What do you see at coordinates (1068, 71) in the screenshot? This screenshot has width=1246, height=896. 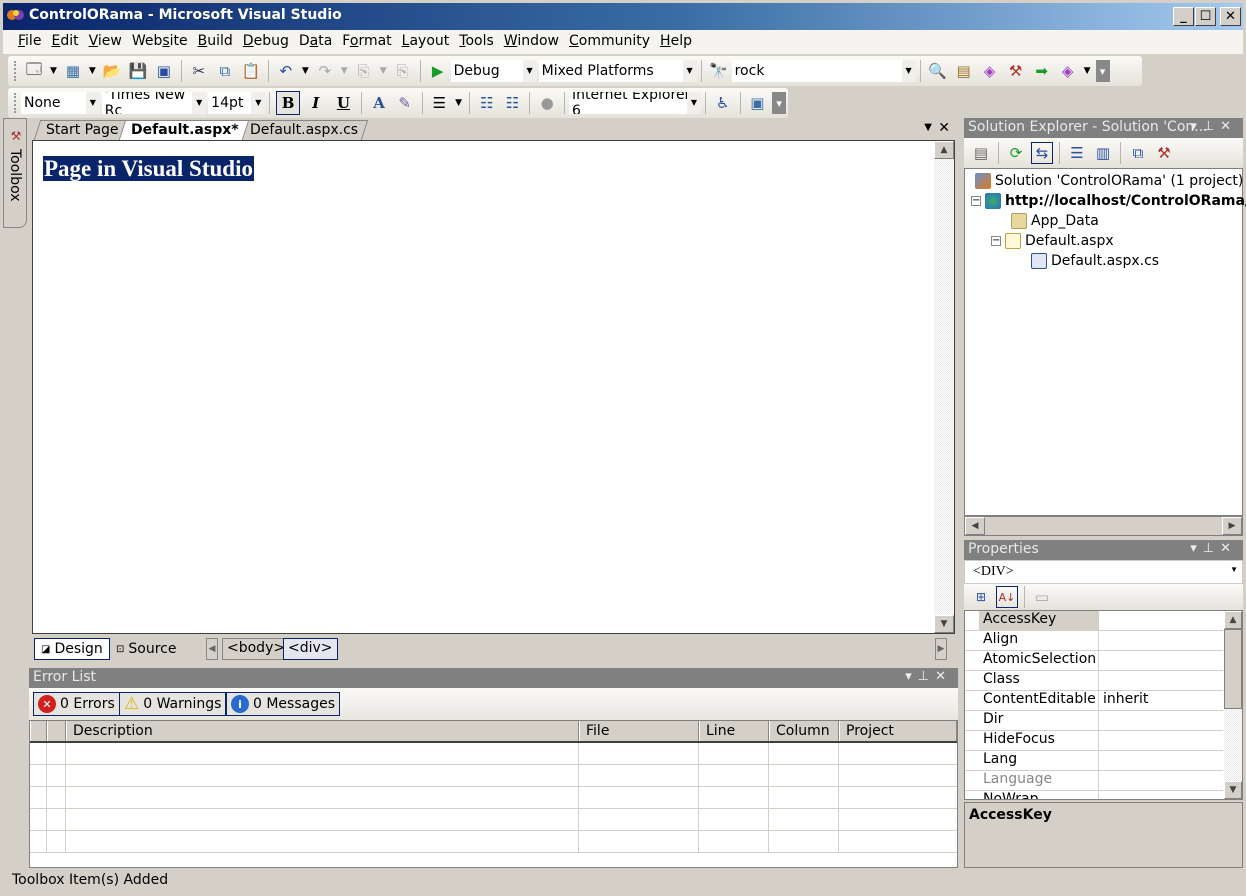 I see `class-view-icon: ◈` at bounding box center [1068, 71].